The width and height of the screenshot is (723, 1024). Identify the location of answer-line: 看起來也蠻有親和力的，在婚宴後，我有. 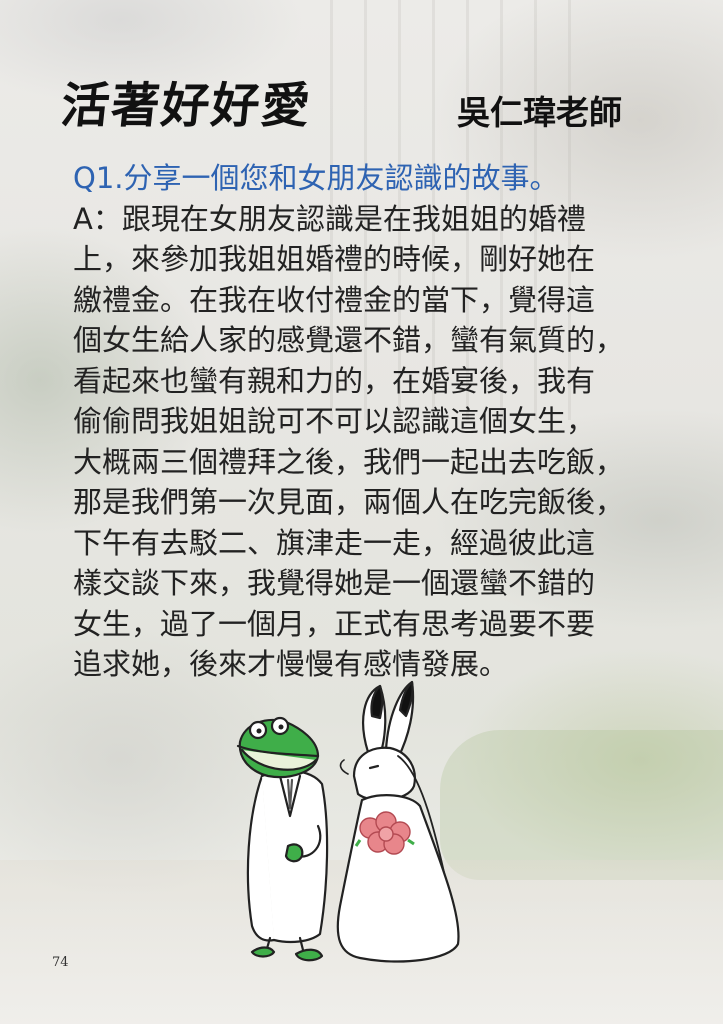
(334, 380).